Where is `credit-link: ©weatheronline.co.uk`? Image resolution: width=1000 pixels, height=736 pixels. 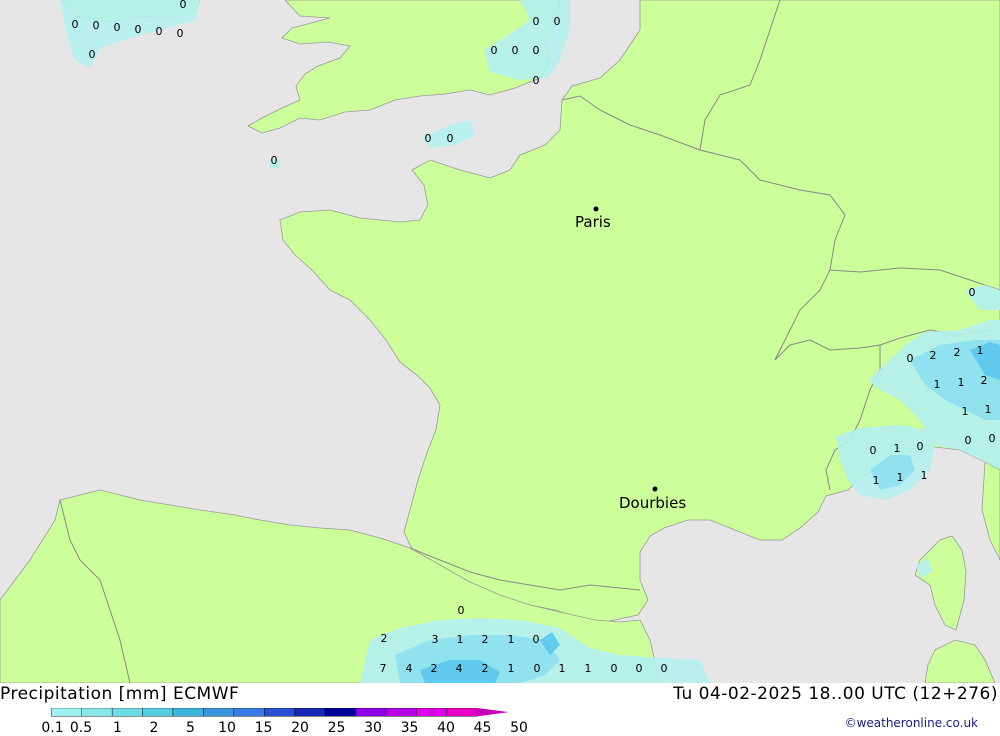
credit-link: ©weatheronline.co.uk is located at coordinates (911, 723).